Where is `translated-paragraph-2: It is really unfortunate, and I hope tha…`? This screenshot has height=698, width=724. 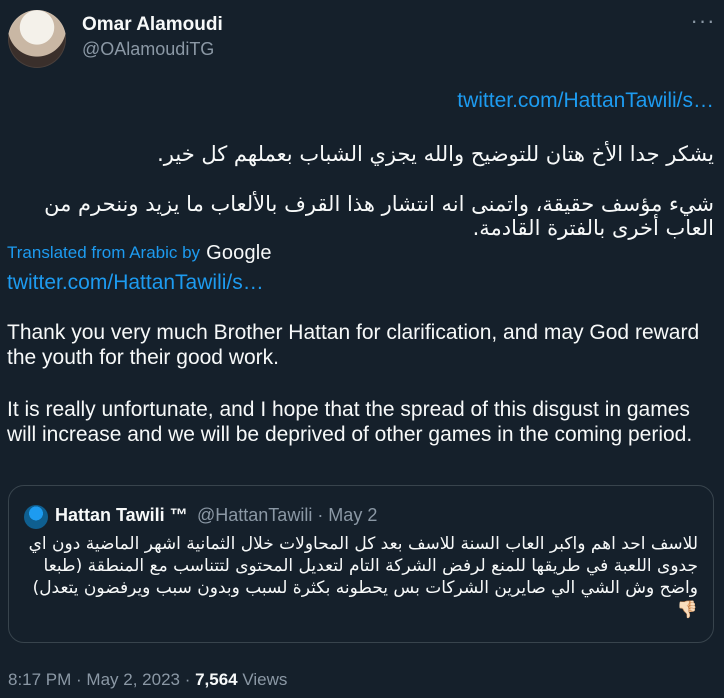 translated-paragraph-2: It is really unfortunate, and I hope tha… is located at coordinates (350, 422).